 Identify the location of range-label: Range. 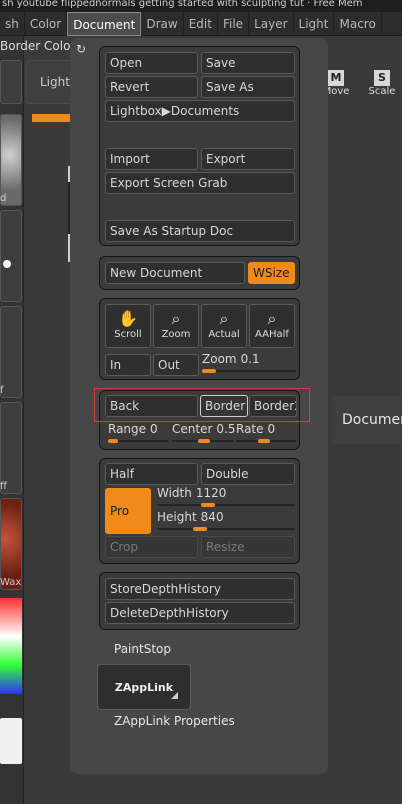
(127, 429).